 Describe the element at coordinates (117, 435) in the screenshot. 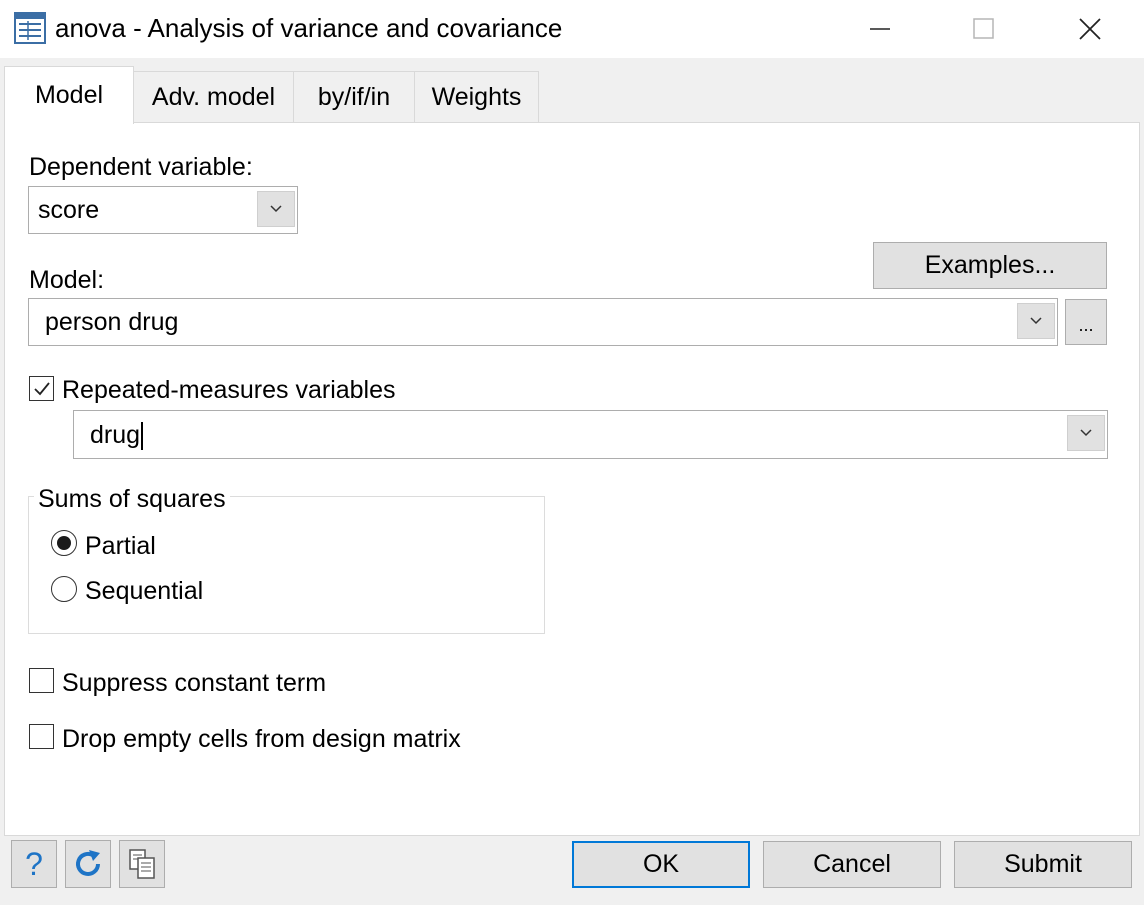

I see `repeated-measures-value: drug` at that location.